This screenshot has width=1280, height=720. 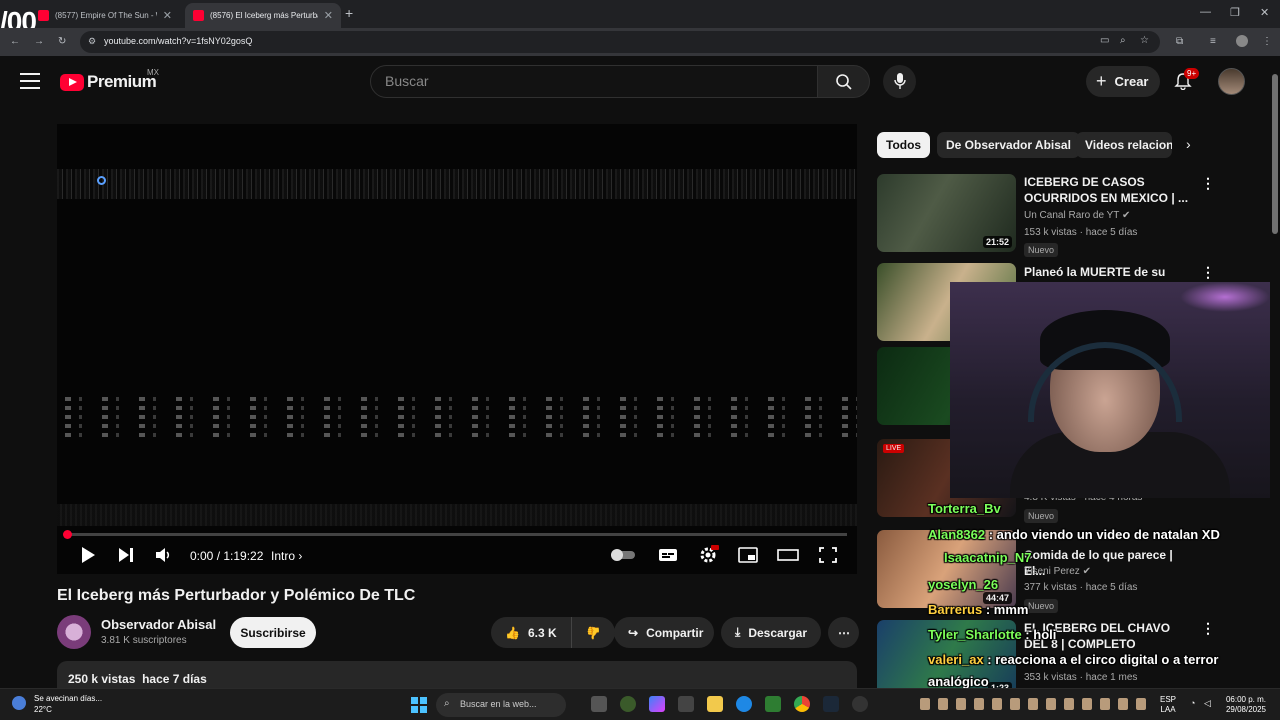 I want to click on settings-gear-icon, so click(x=708, y=555).